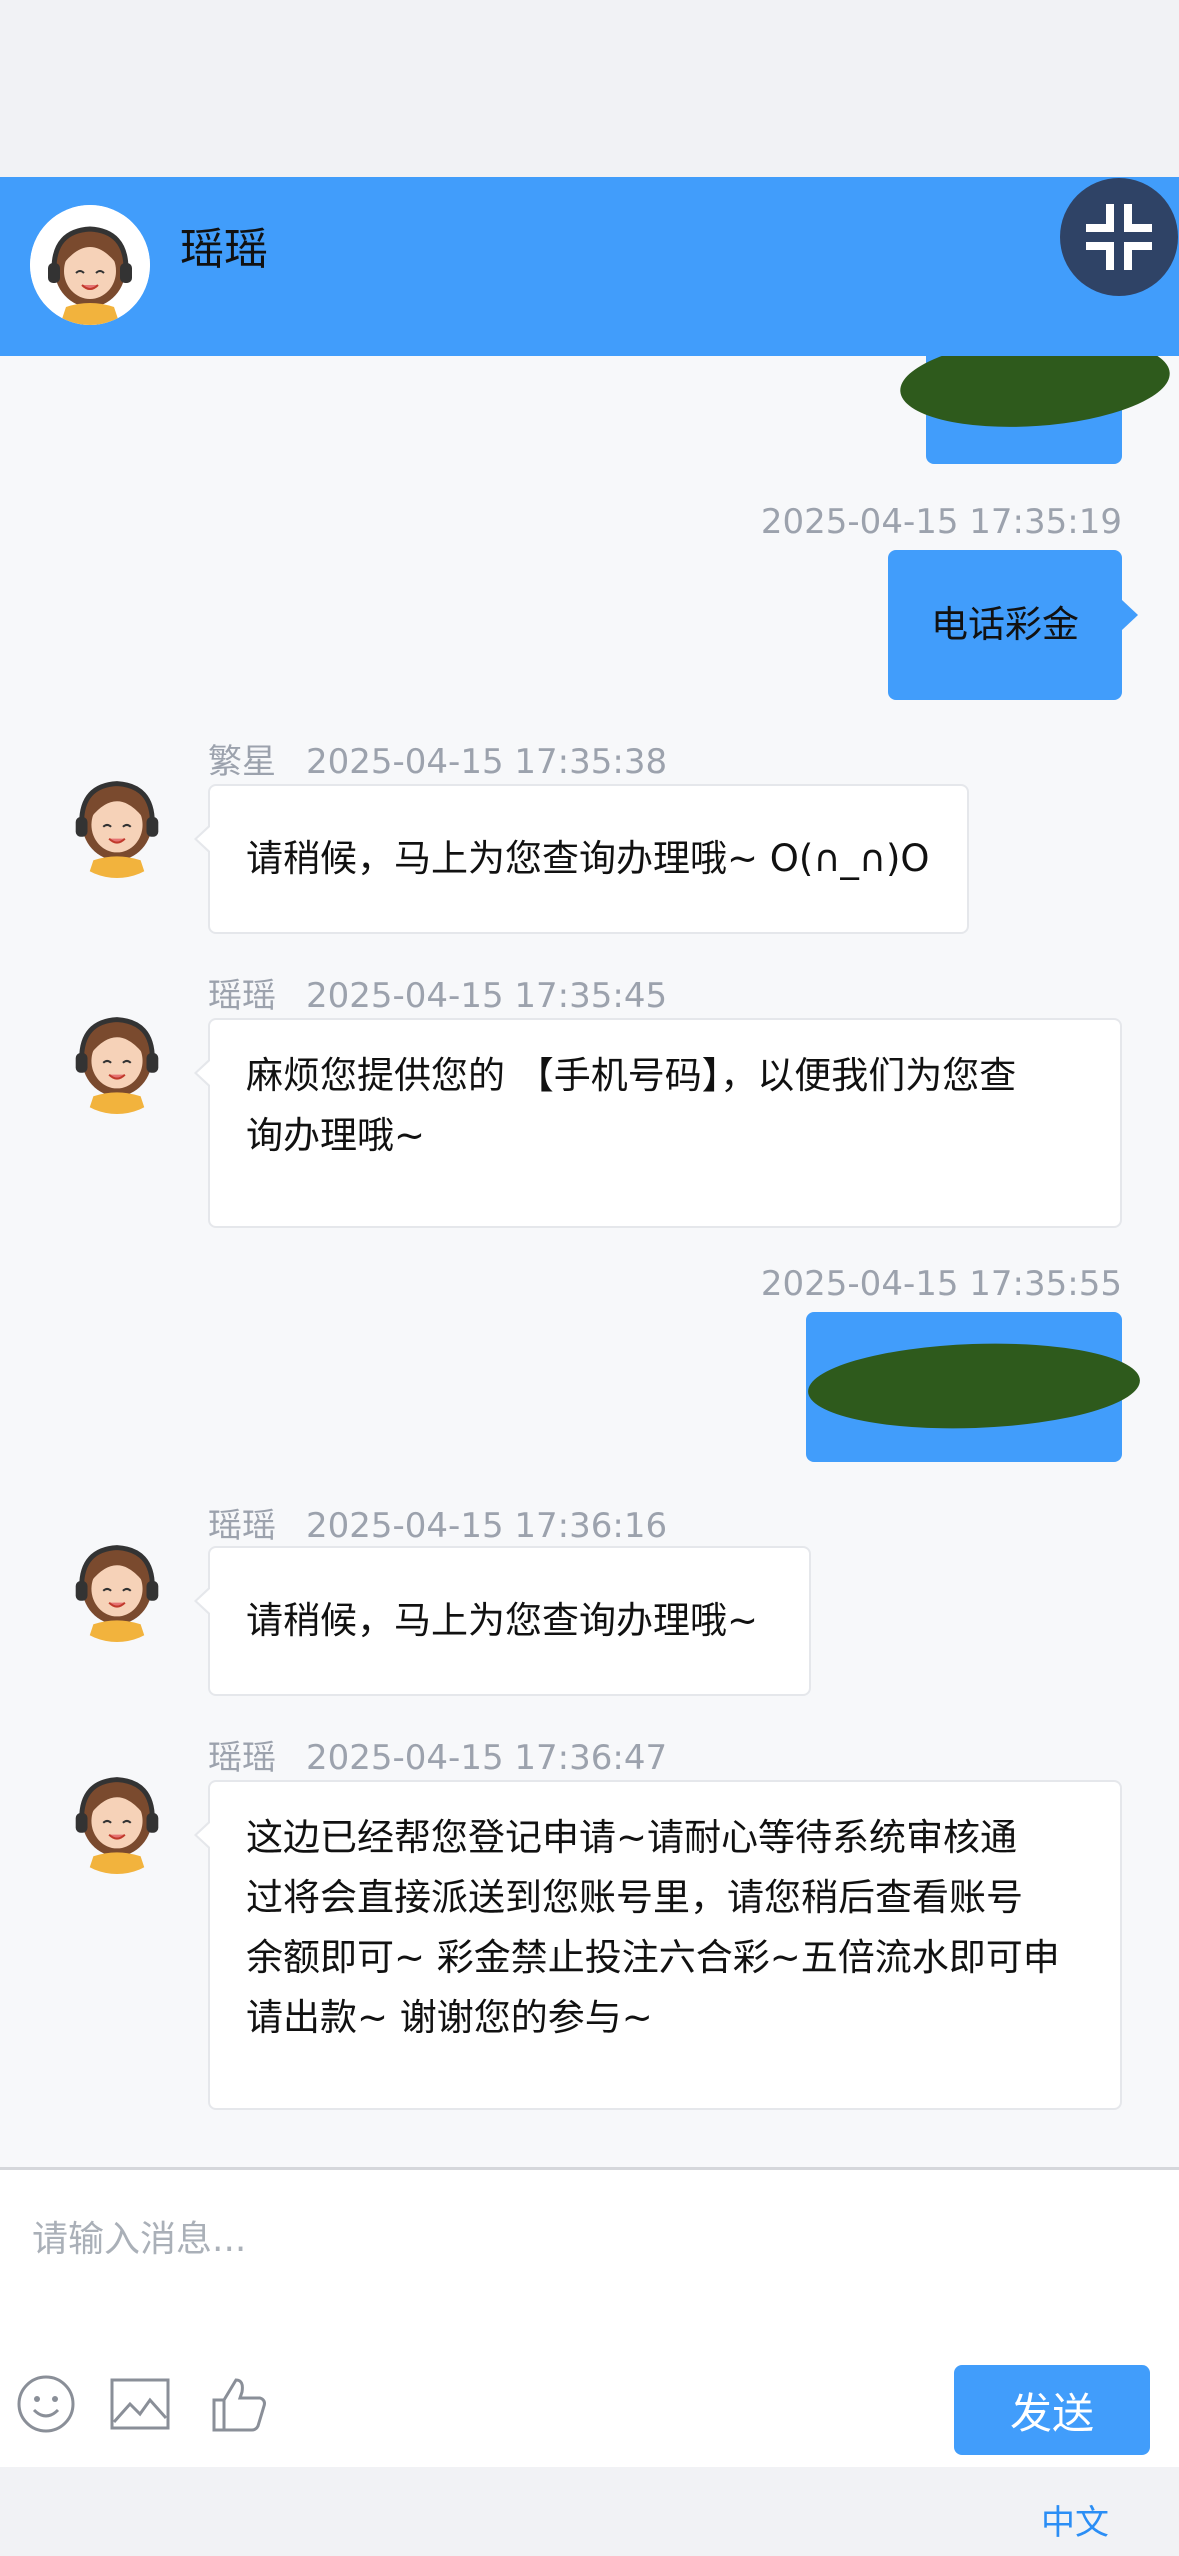 This screenshot has width=1179, height=2556. Describe the element at coordinates (632, 1837) in the screenshot. I see `message-text-line: 这边已经帮您登记申请~请耐心等待系统审核通` at that location.